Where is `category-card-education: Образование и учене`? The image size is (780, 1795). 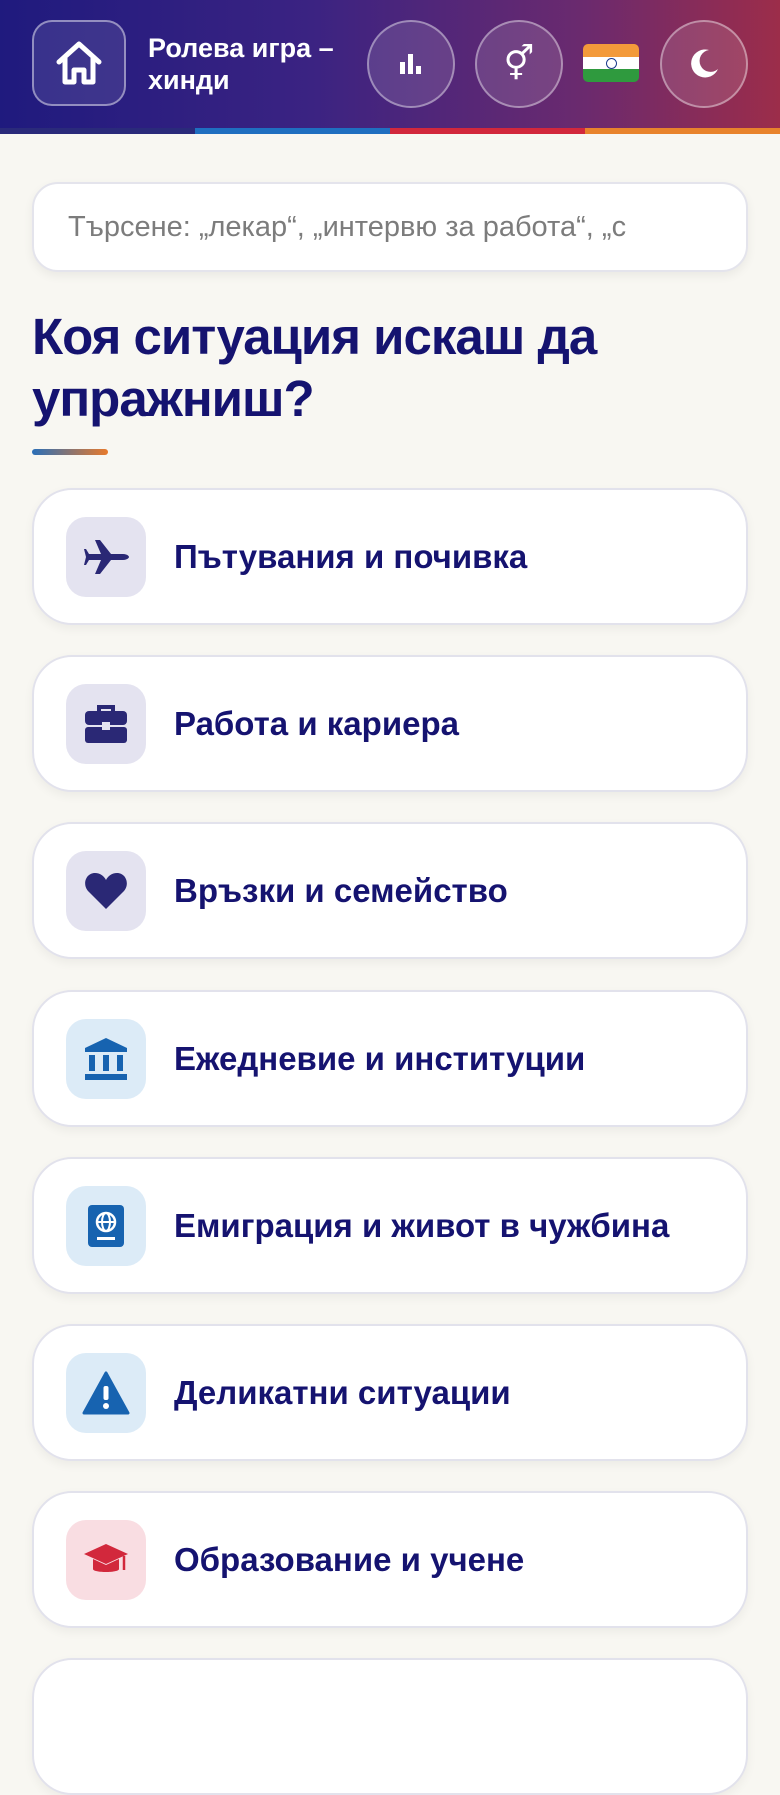
category-card-education: Образование и учене is located at coordinates (390, 1559).